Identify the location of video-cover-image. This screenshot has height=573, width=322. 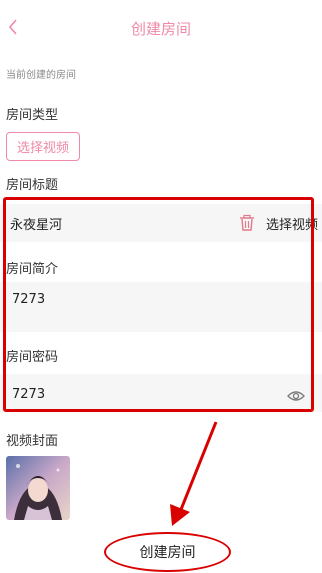
(38, 488).